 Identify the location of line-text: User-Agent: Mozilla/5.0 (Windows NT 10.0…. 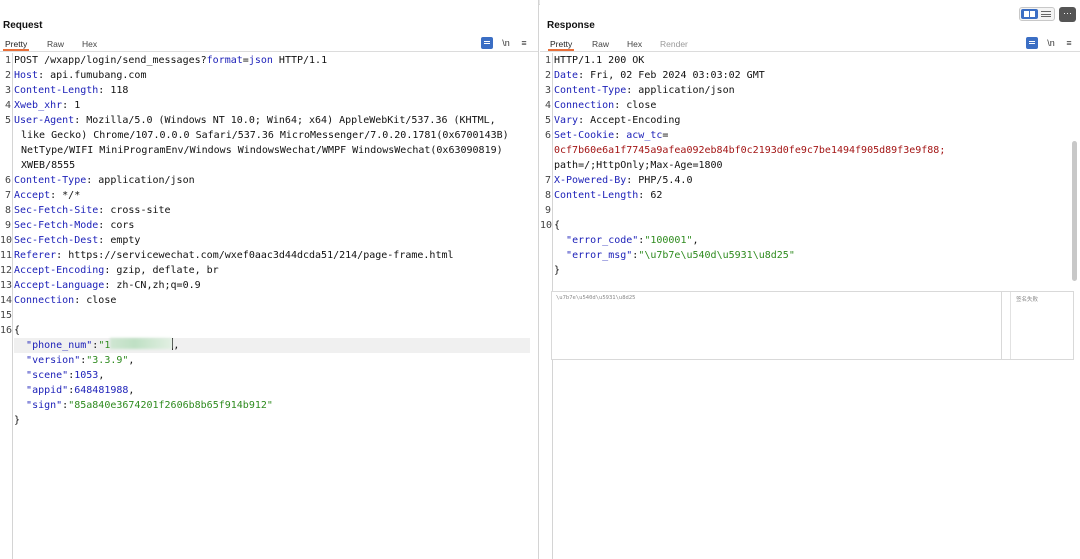
(255, 120).